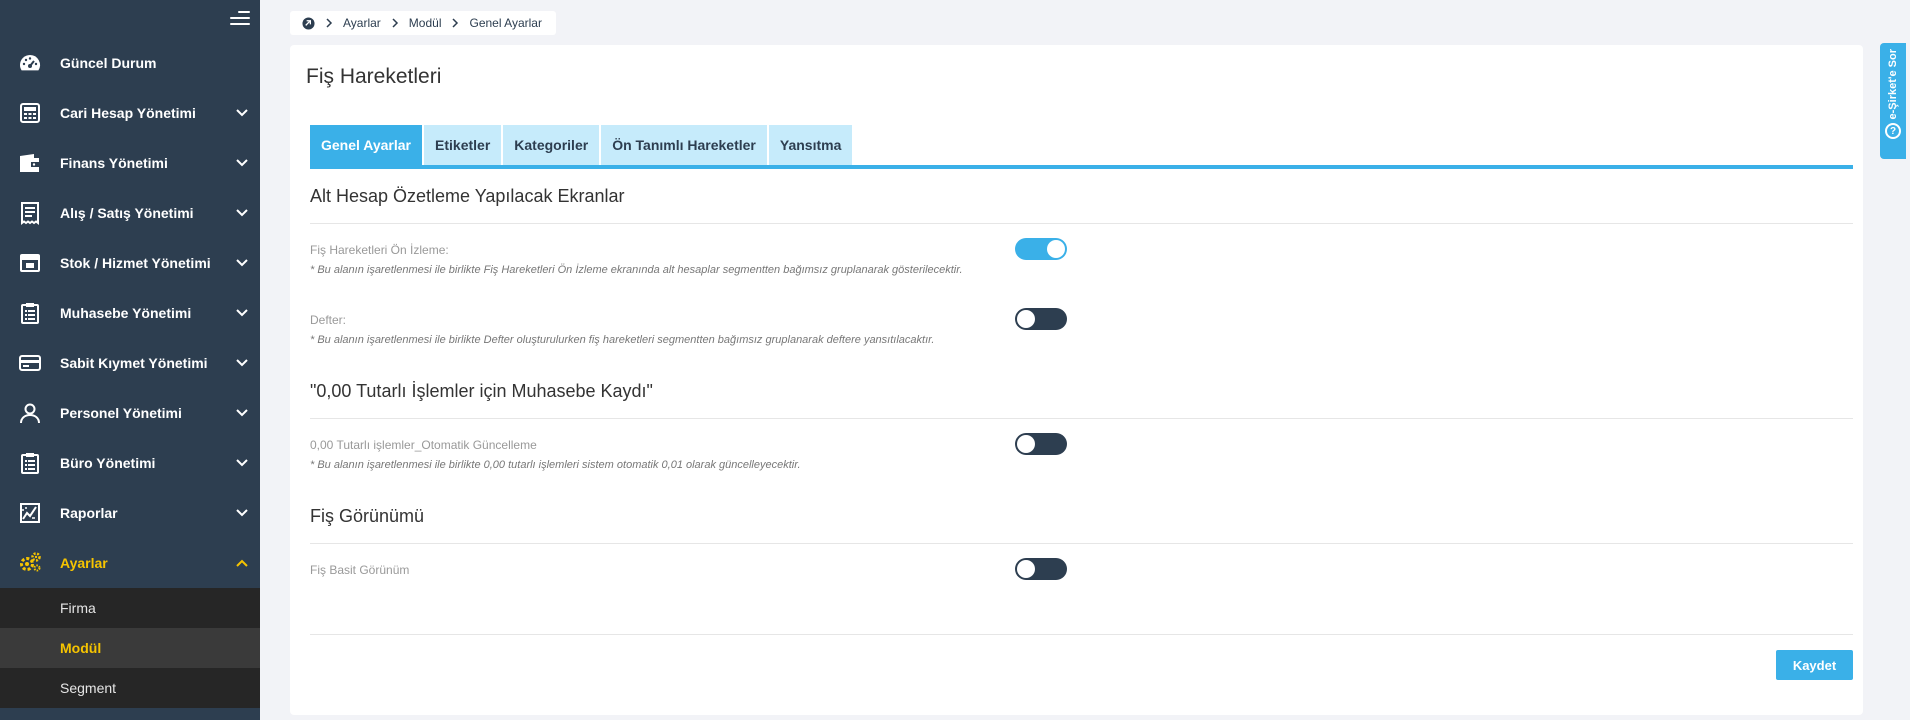  What do you see at coordinates (89, 513) in the screenshot?
I see `sidebar-item-label: Raporlar` at bounding box center [89, 513].